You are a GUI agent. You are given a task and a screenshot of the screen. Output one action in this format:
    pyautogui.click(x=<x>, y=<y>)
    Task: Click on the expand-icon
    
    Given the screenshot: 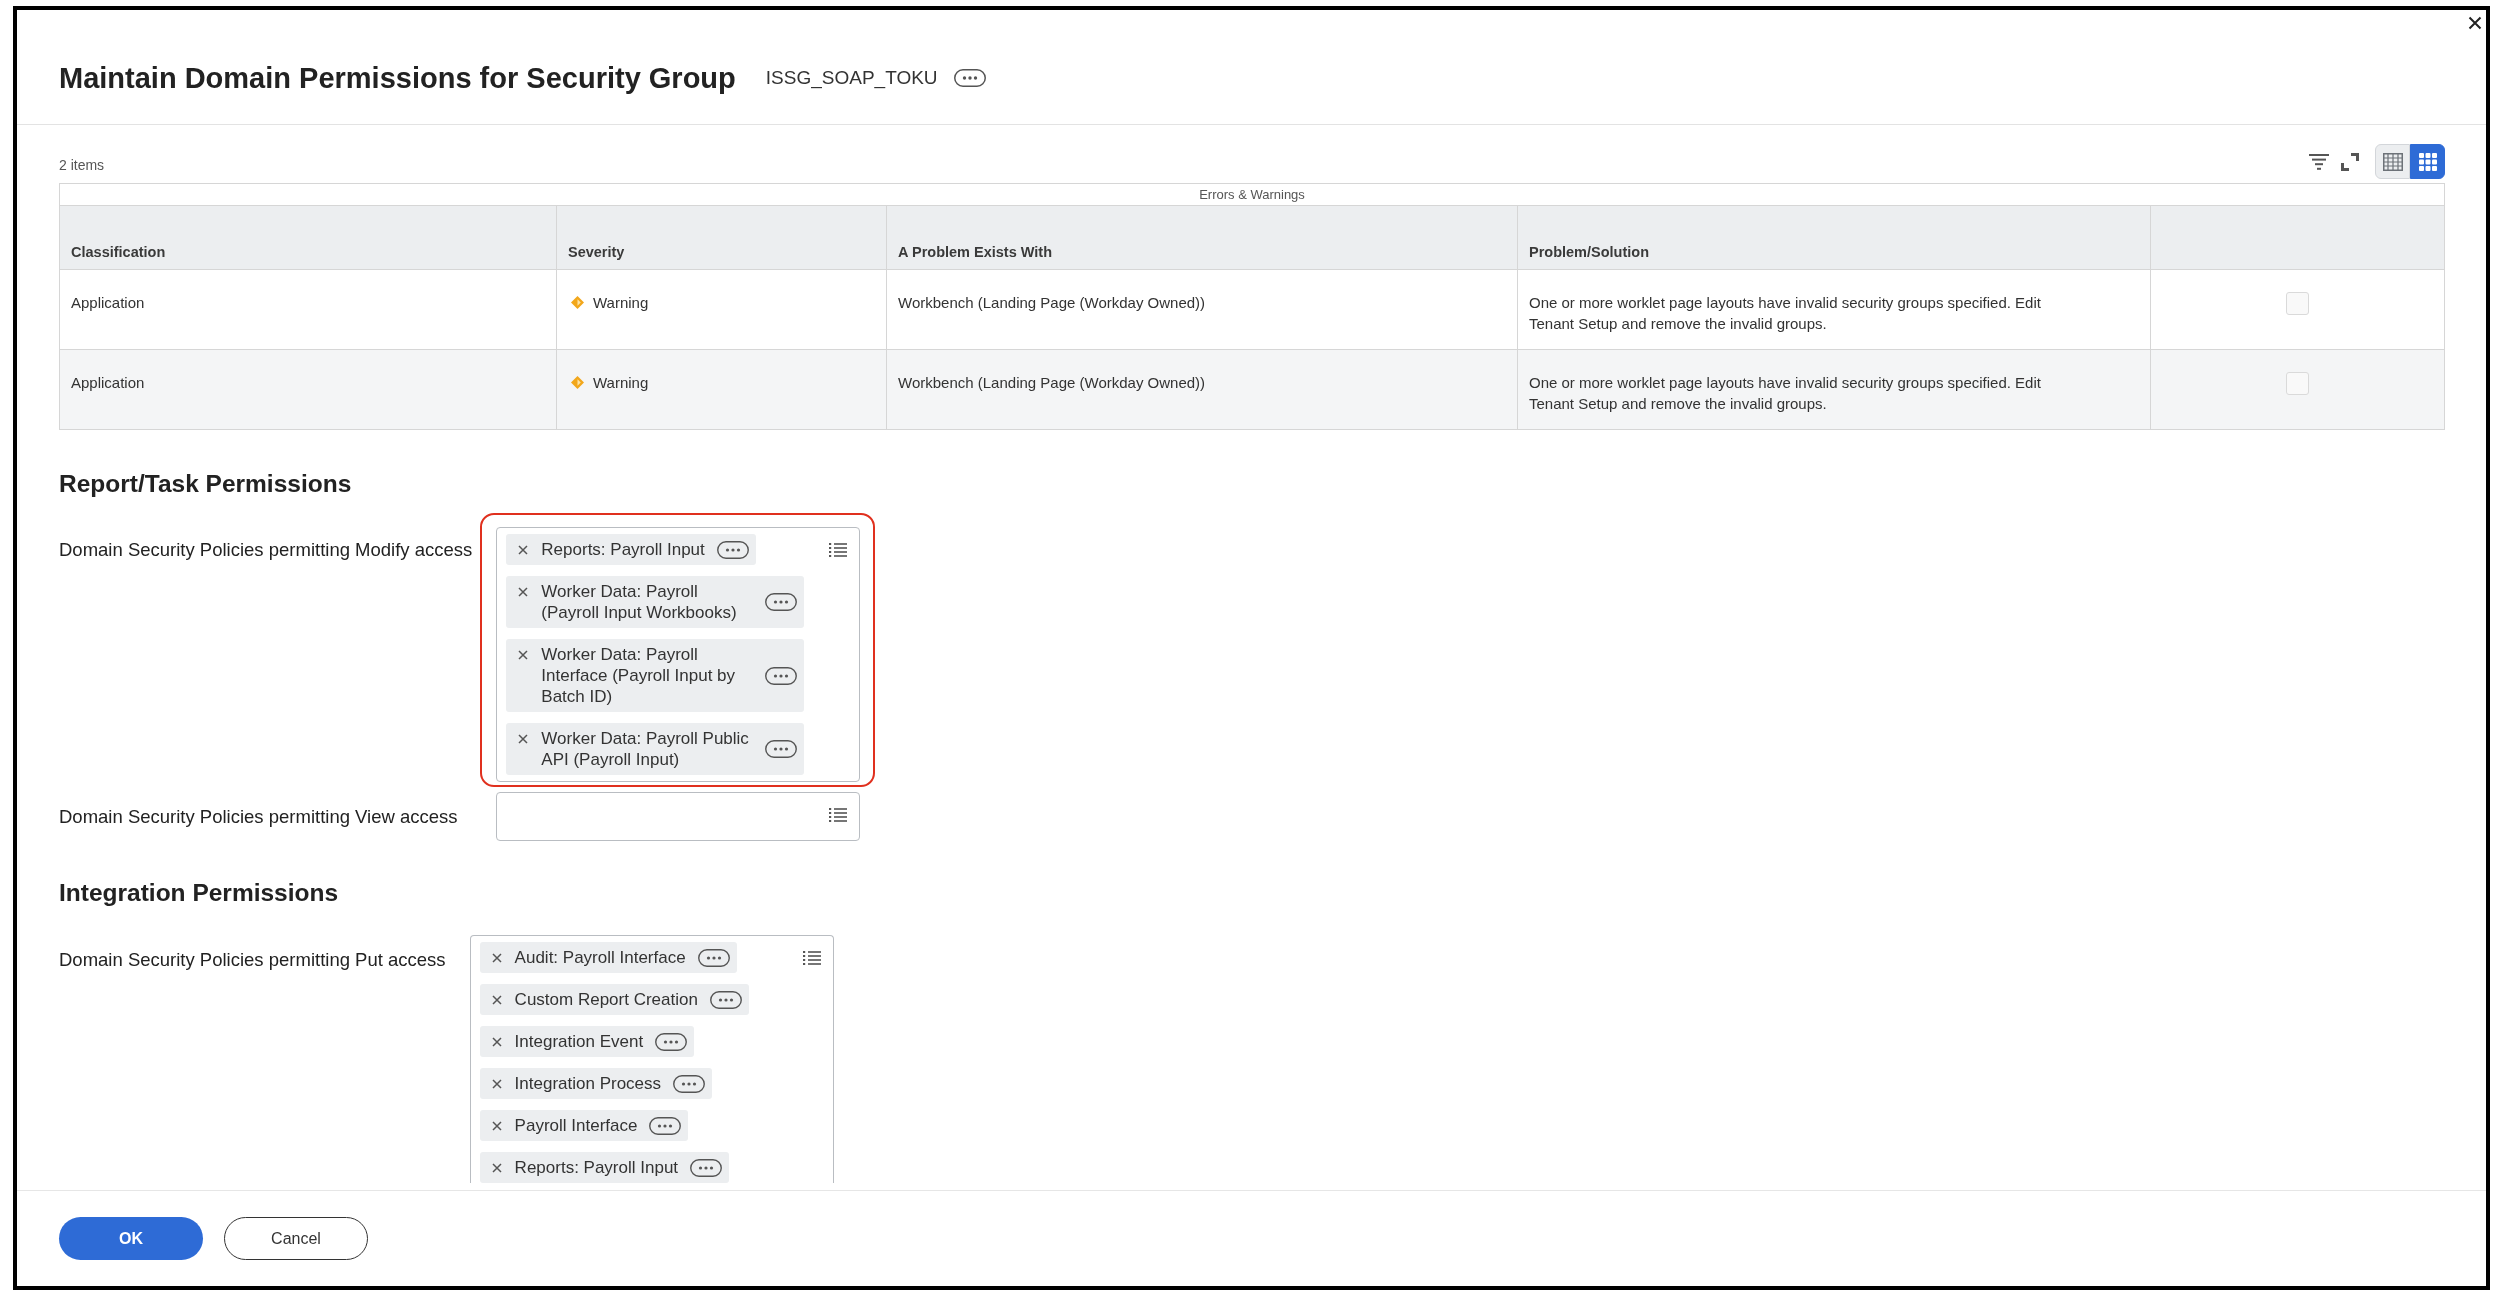 What is the action you would take?
    pyautogui.click(x=2350, y=161)
    